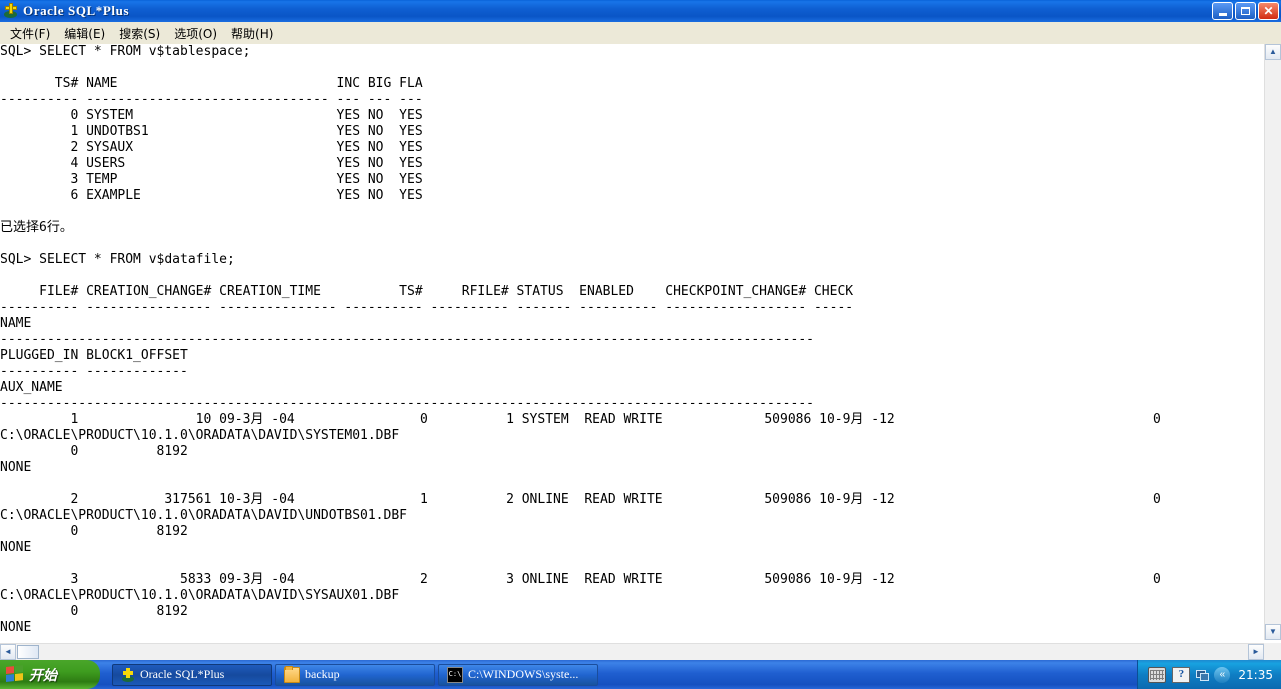 Image resolution: width=1281 pixels, height=689 pixels. What do you see at coordinates (117, 259) in the screenshot?
I see `console-line: SQL> SELECT * FROM v$datafile;` at bounding box center [117, 259].